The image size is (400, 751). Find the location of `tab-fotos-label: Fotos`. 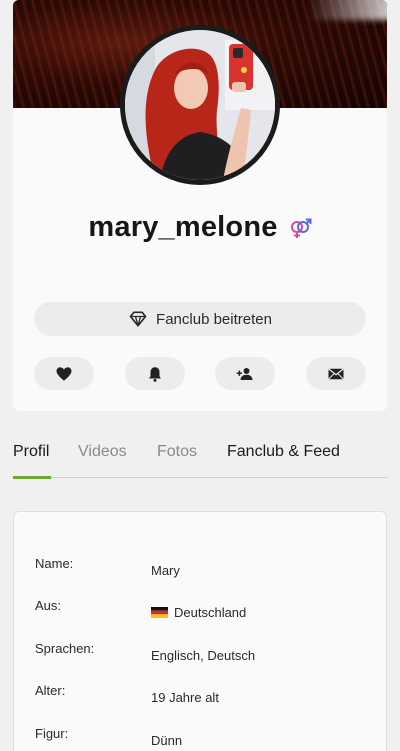

tab-fotos-label: Fotos is located at coordinates (177, 451).